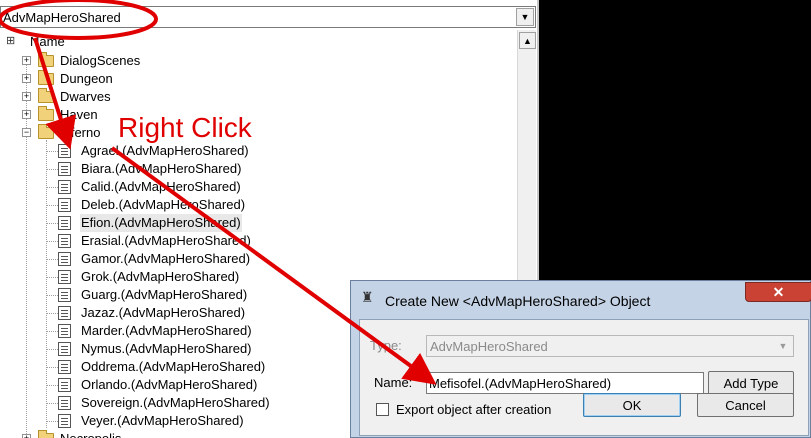 The width and height of the screenshot is (811, 438). What do you see at coordinates (173, 366) in the screenshot?
I see `tree-item-label: Oddrema.(AdvMapHeroShared)` at bounding box center [173, 366].